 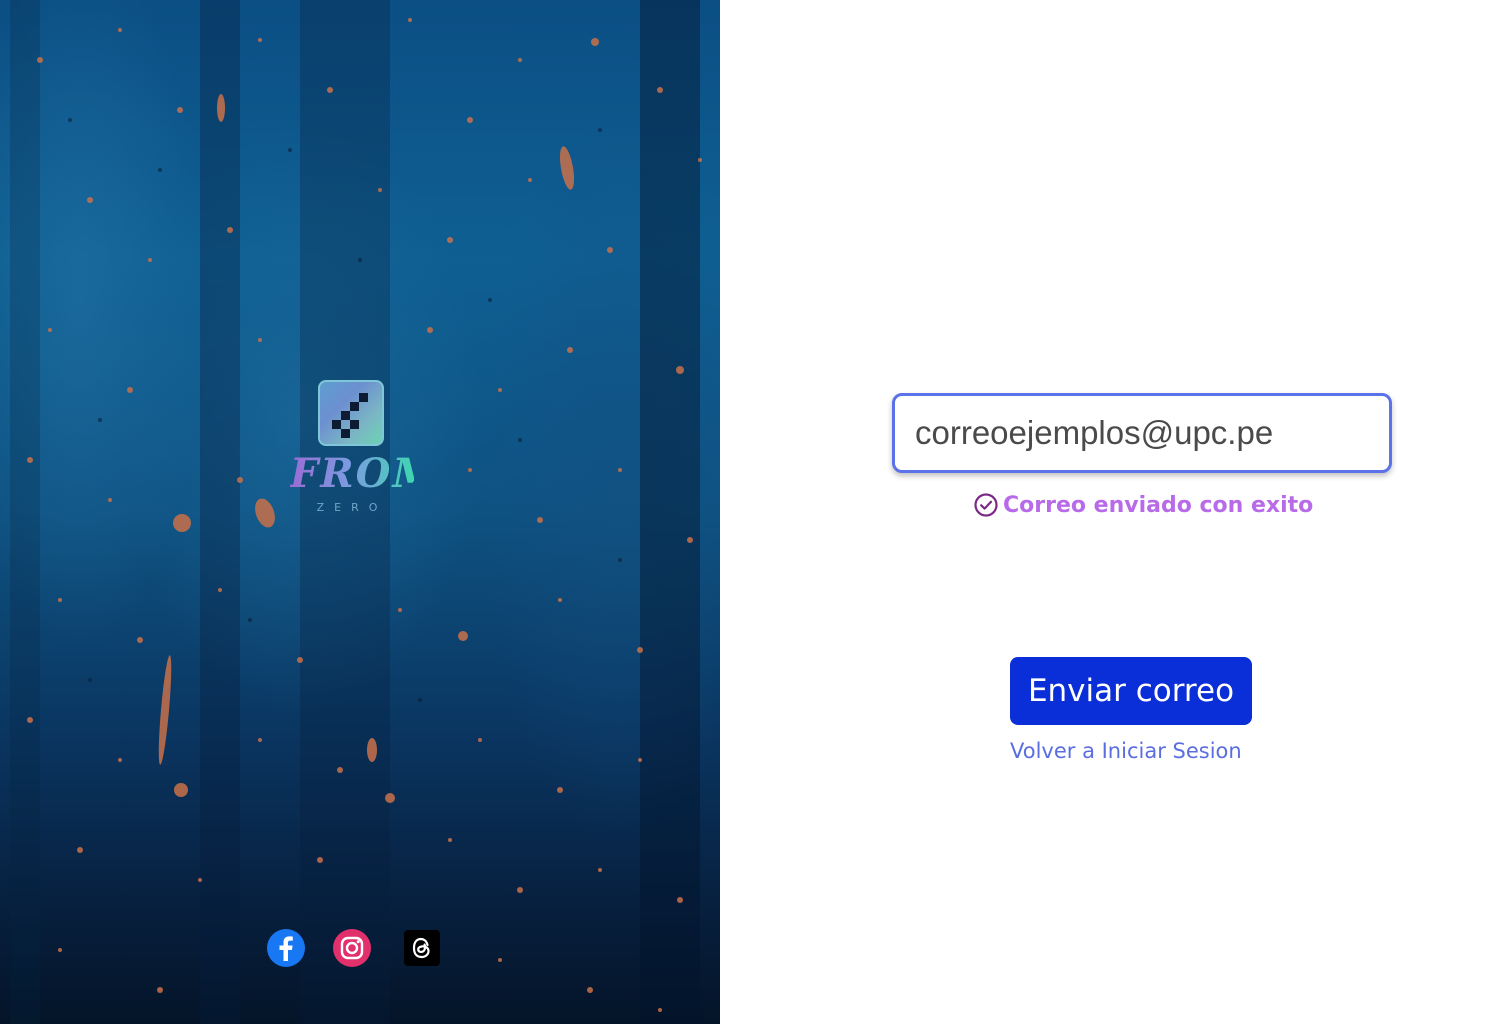 I want to click on threads-link, so click(x=422, y=948).